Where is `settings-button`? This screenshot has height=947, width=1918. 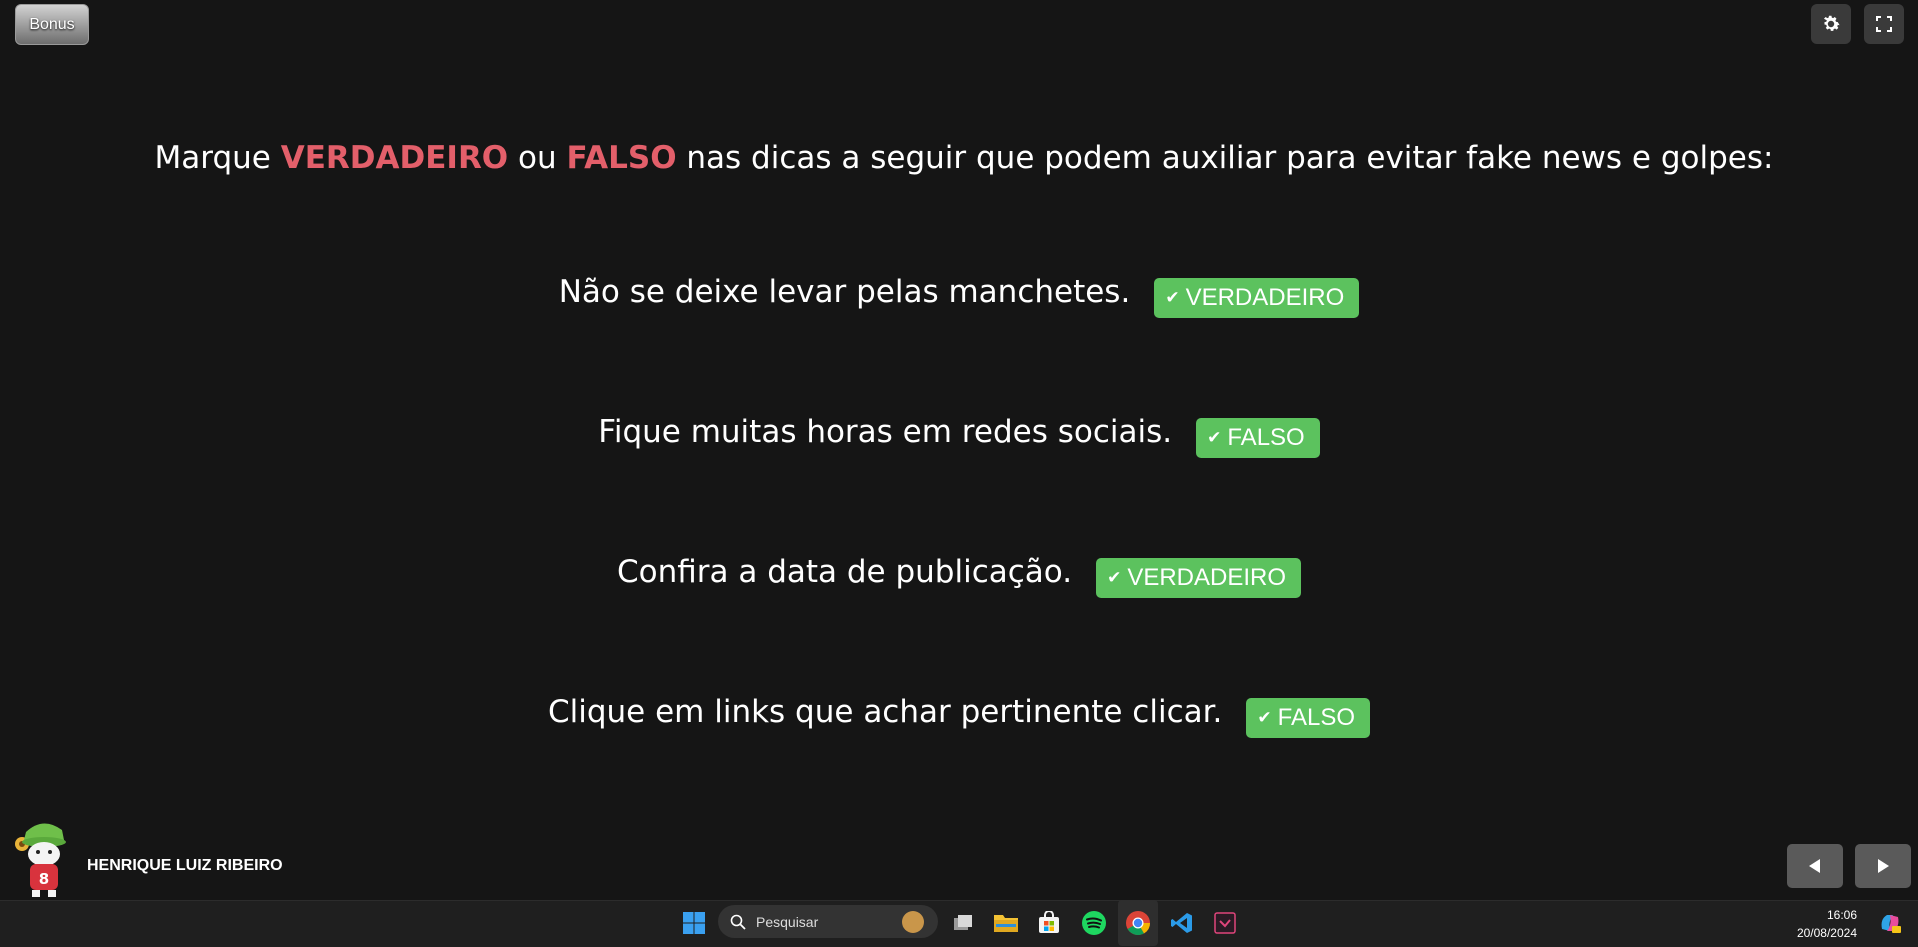
settings-button is located at coordinates (1831, 24).